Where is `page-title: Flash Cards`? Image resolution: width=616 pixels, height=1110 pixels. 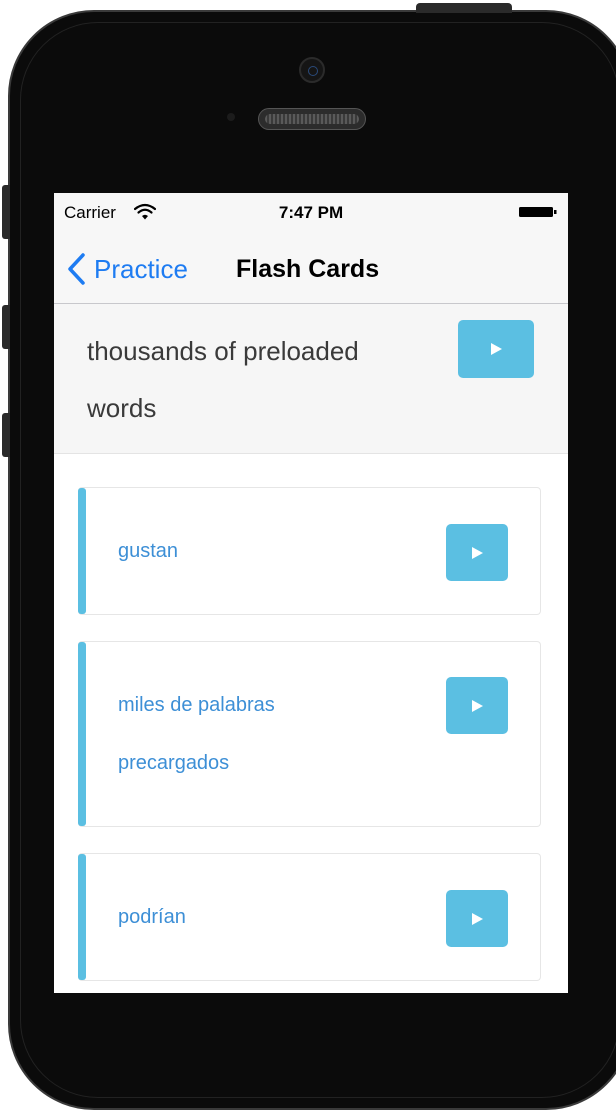
page-title: Flash Cards is located at coordinates (308, 269).